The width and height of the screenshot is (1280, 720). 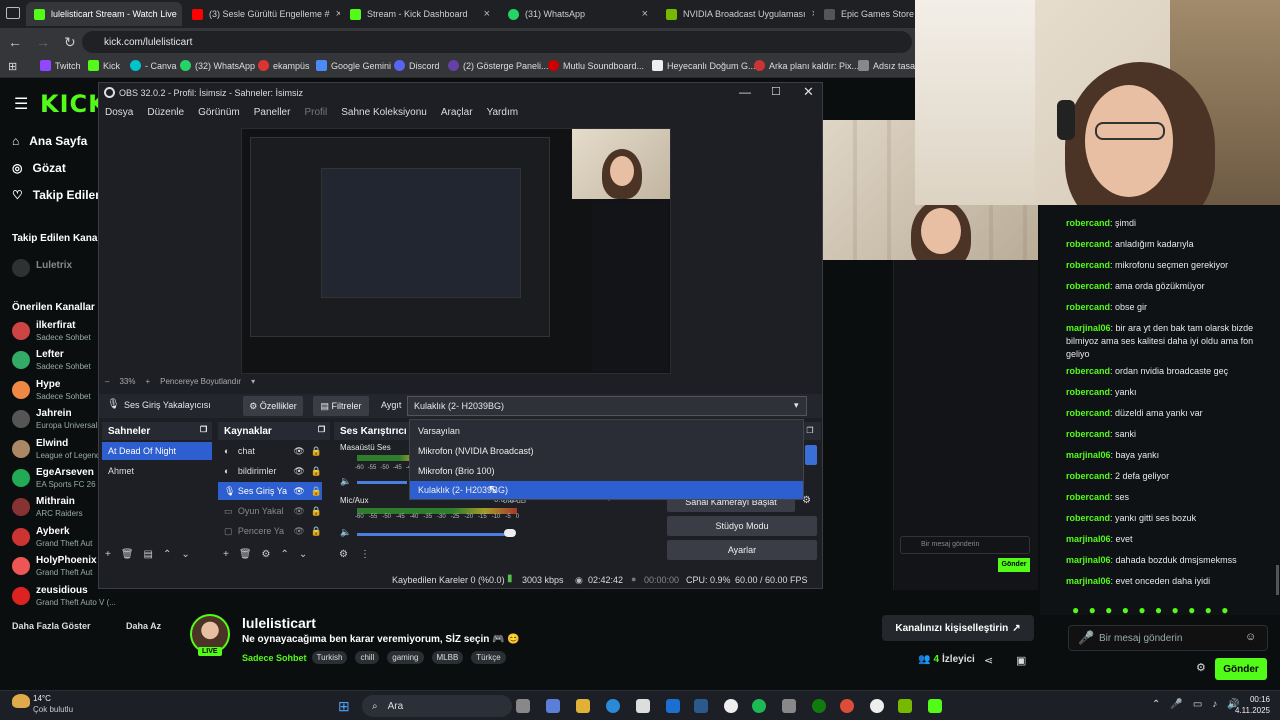 I want to click on store-icon, so click(x=643, y=706).